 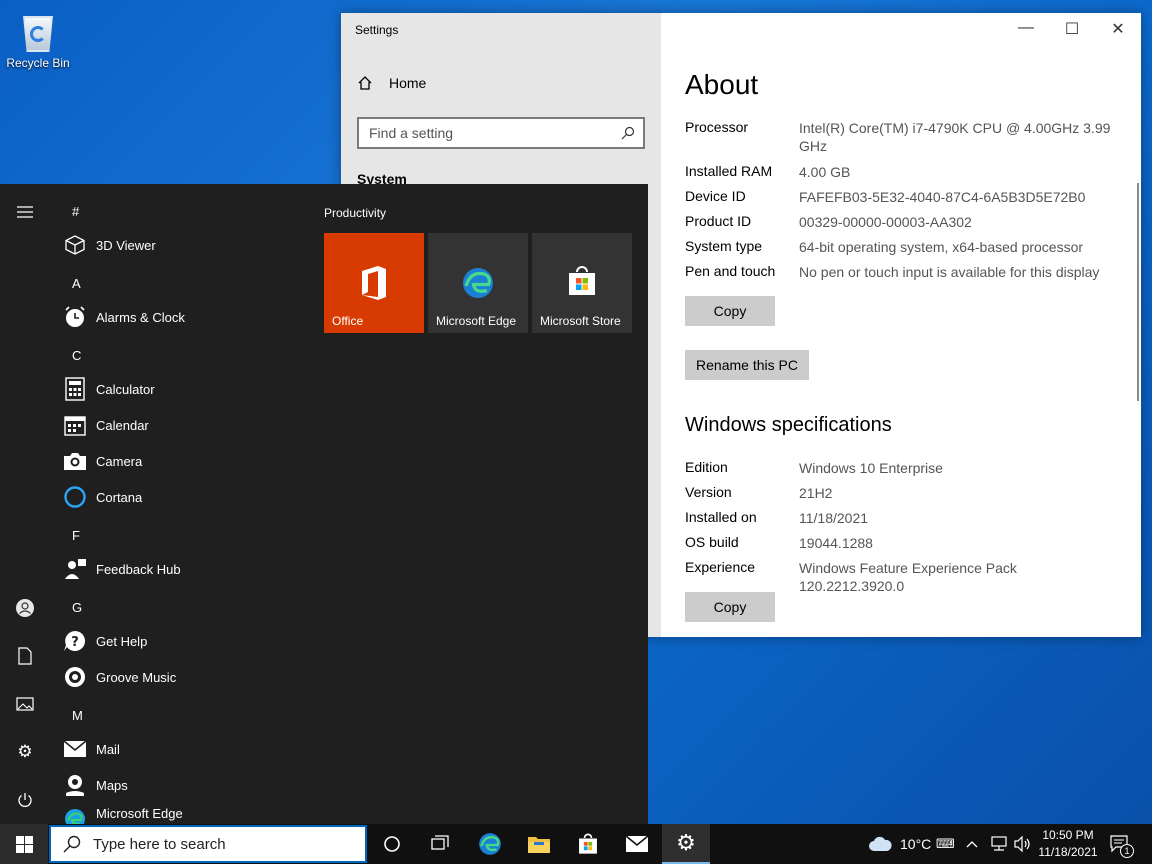 What do you see at coordinates (1138, 292) in the screenshot?
I see `scrollbar` at bounding box center [1138, 292].